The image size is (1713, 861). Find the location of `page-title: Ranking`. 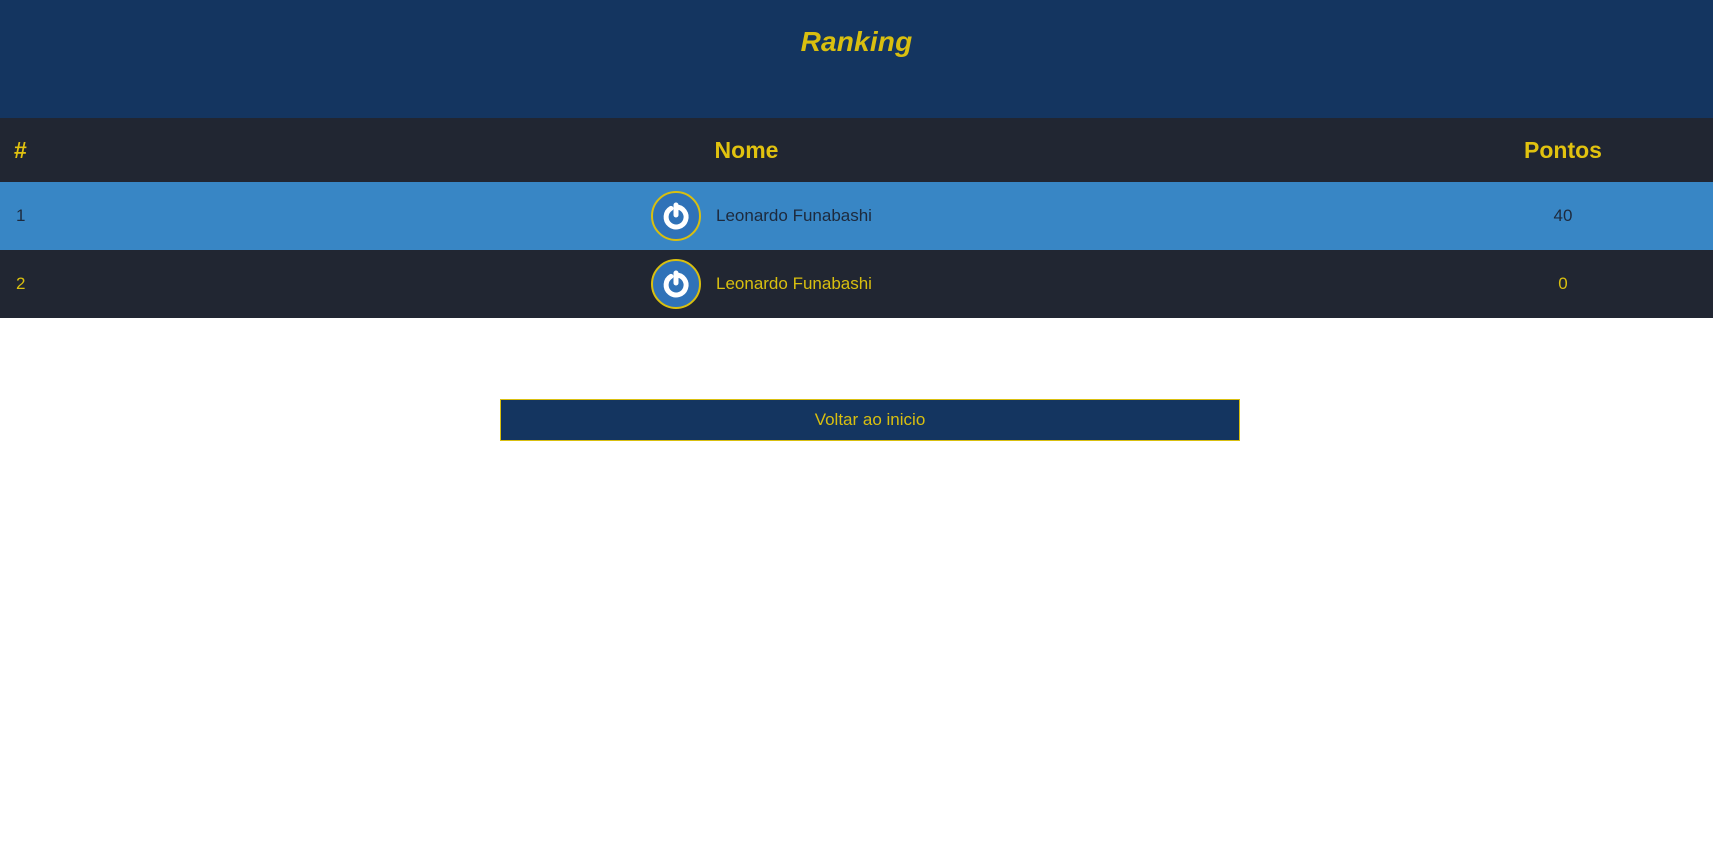

page-title: Ranking is located at coordinates (856, 41).